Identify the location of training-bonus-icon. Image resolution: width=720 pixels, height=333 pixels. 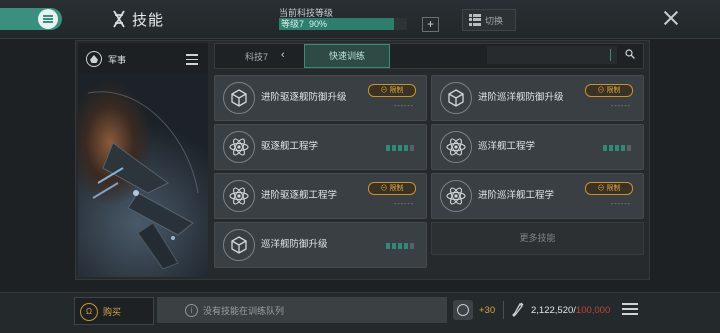
(463, 310).